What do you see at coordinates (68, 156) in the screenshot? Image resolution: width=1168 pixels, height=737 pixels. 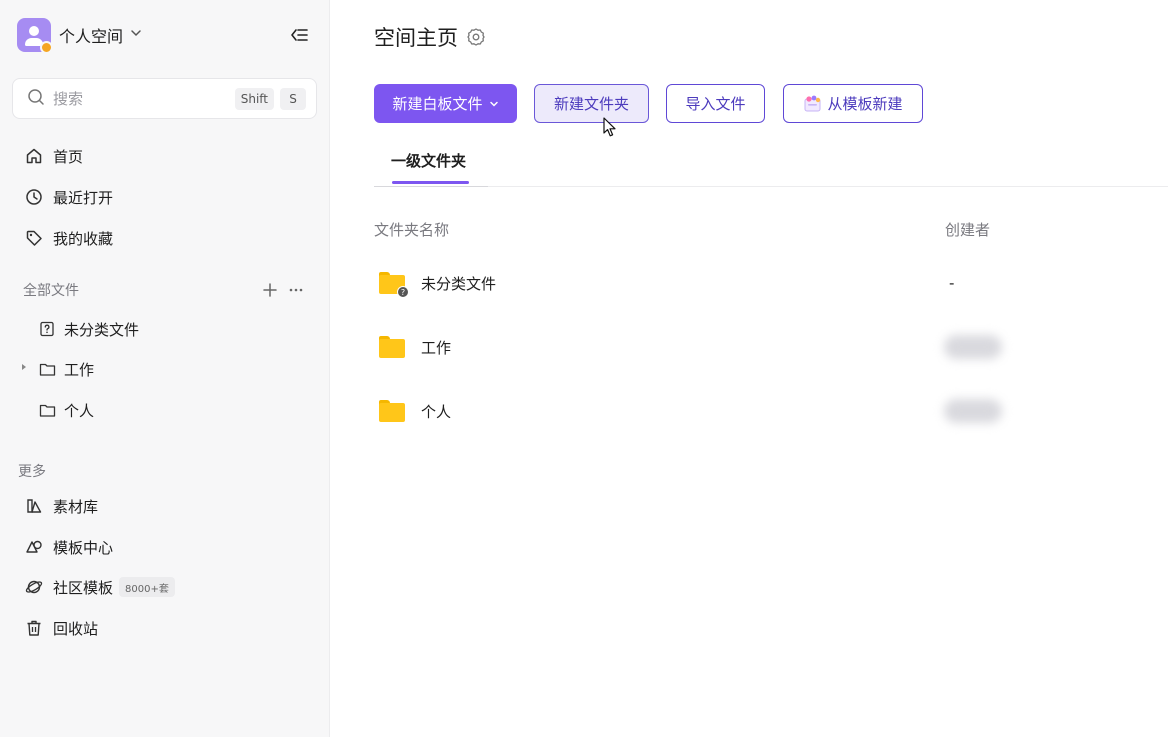 I see `nav-item-label: 首页` at bounding box center [68, 156].